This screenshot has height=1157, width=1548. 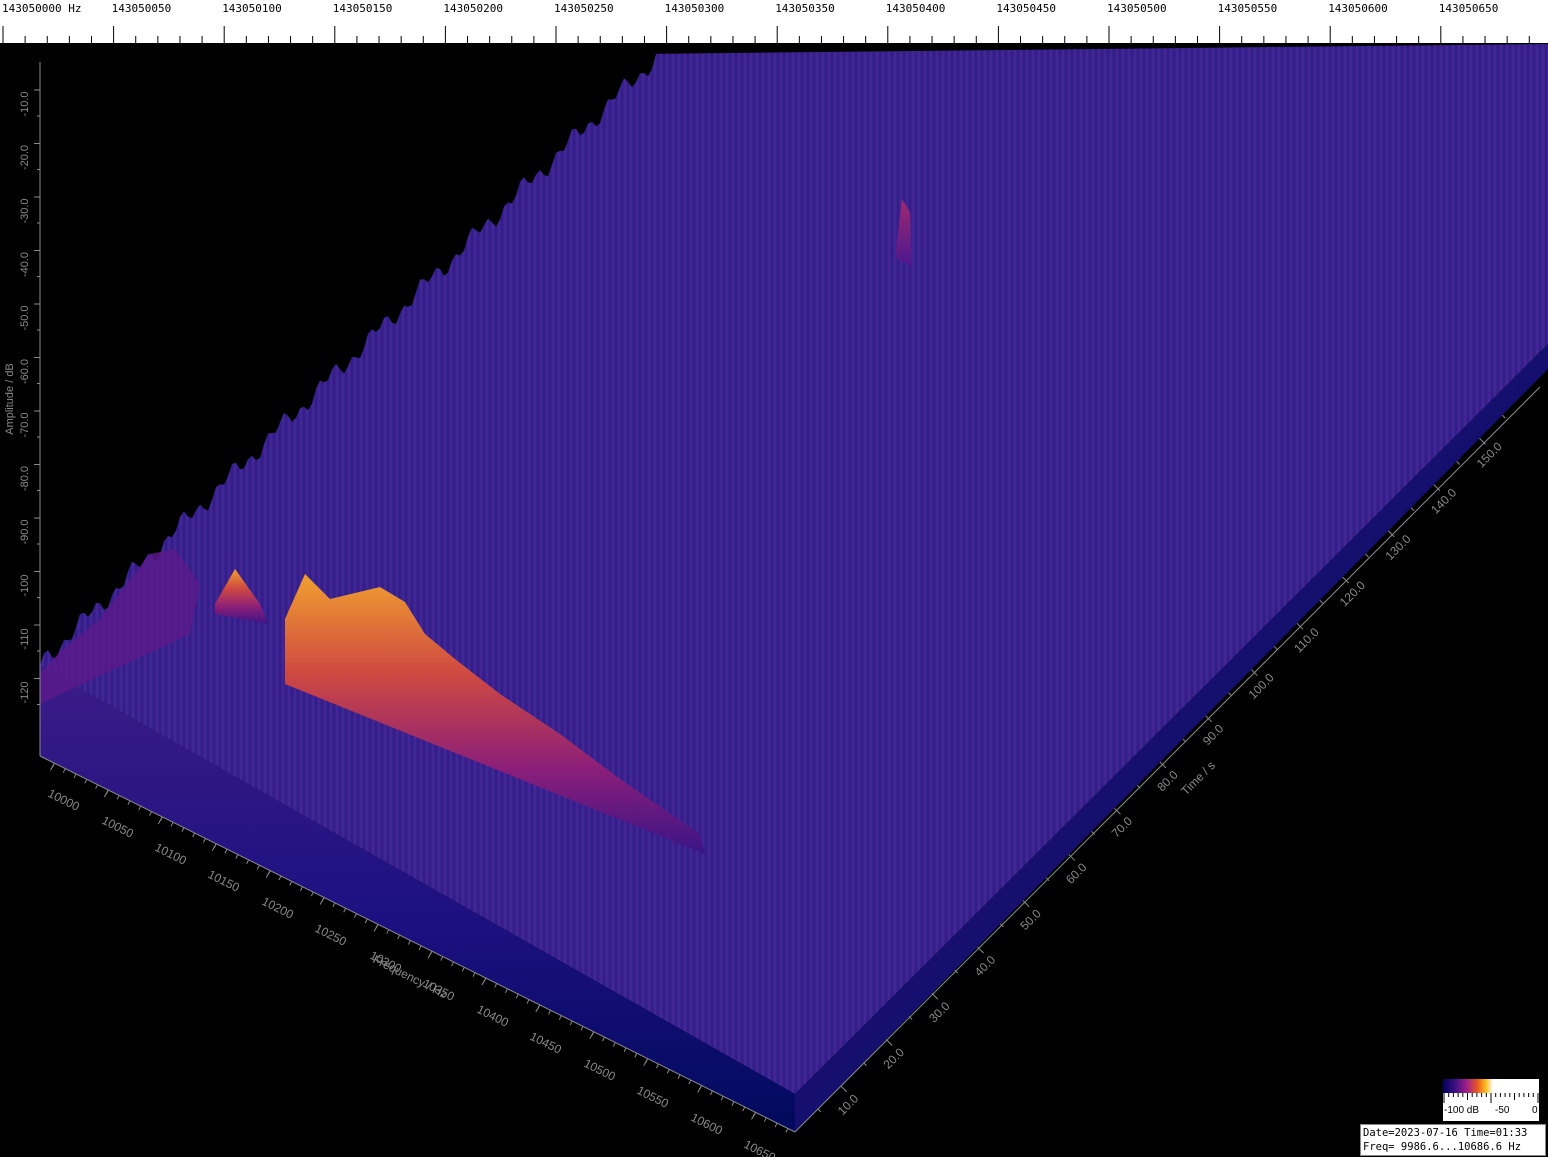 I want to click on ruler-label: 143050600, so click(x=1358, y=8).